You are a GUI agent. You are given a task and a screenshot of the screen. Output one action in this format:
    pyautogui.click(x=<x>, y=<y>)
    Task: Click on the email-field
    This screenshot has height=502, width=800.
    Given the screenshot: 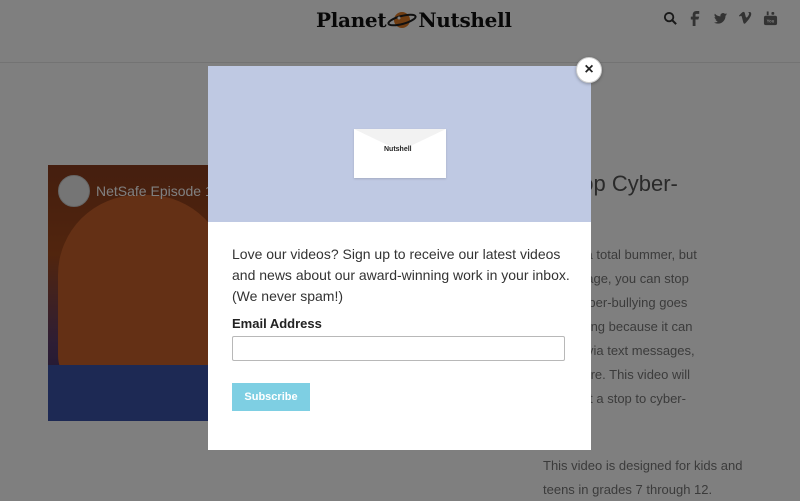 What is the action you would take?
    pyautogui.click(x=398, y=348)
    